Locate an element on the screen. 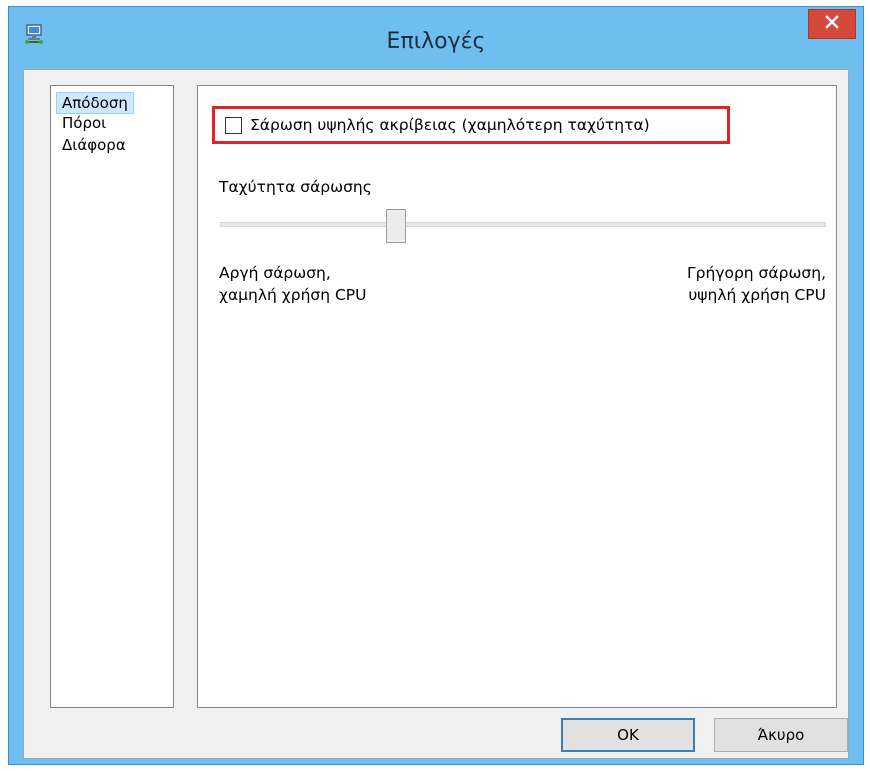  category-item-resources: Πόροι is located at coordinates (84, 123).